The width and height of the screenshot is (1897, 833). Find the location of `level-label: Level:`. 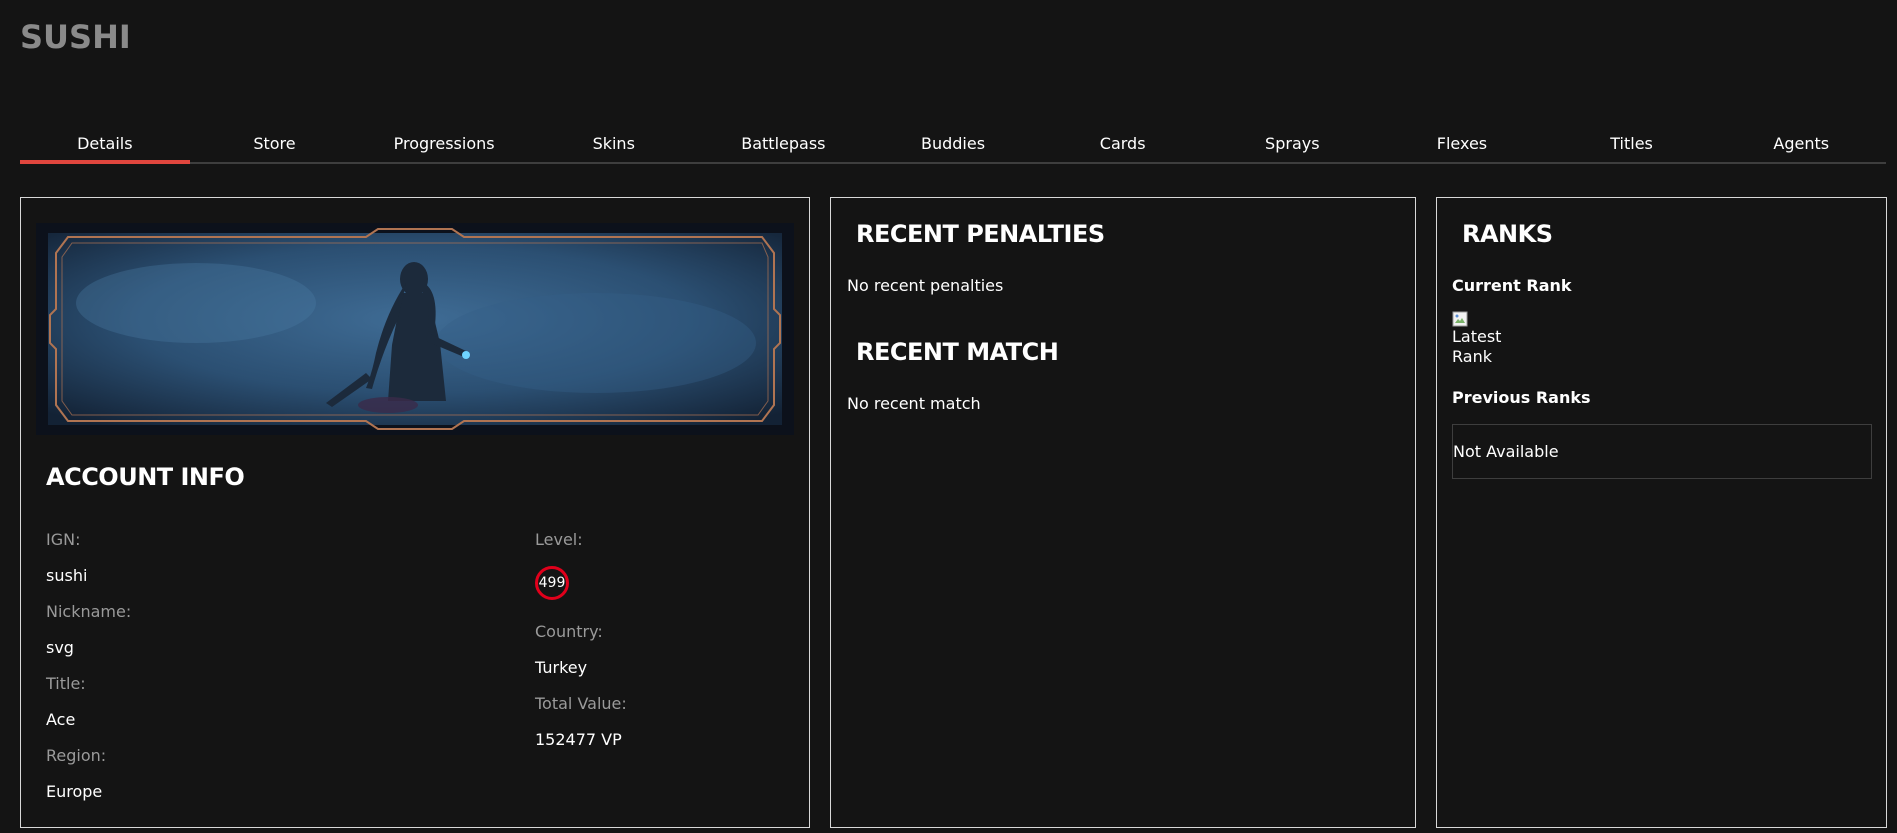

level-label: Level: is located at coordinates (559, 539).